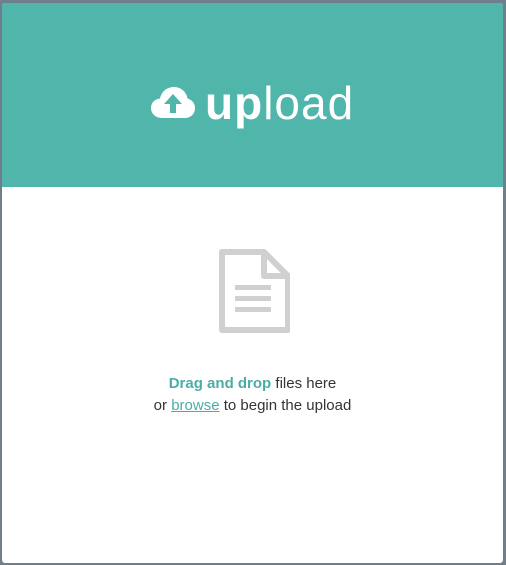  I want to click on cloud-upload-icon, so click(173, 102).